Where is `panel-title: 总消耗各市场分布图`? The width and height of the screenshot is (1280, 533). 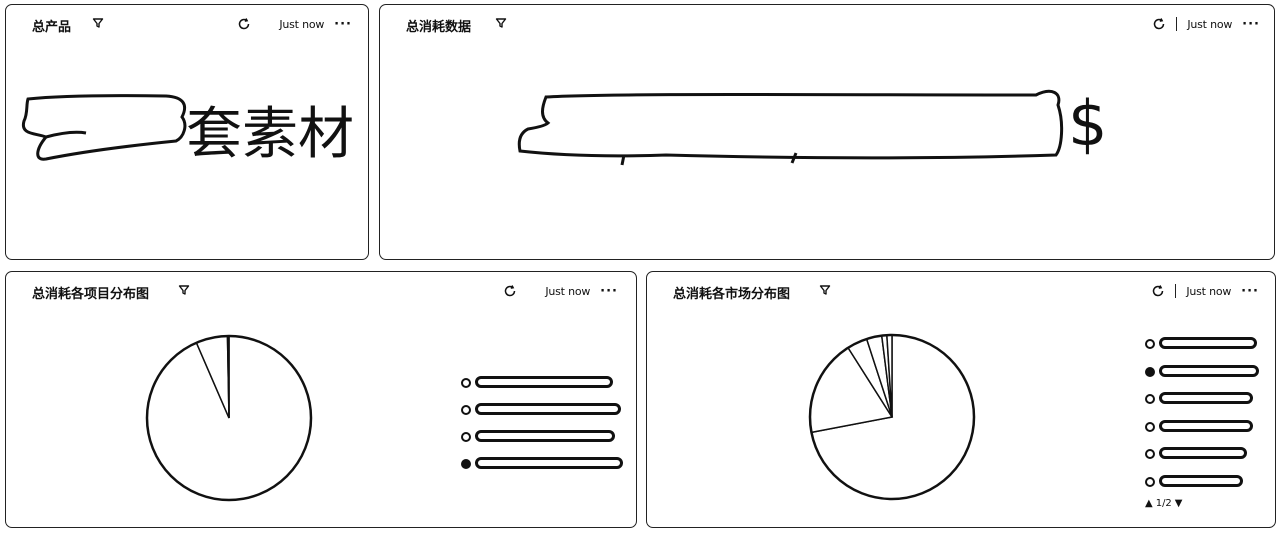 panel-title: 总消耗各市场分布图 is located at coordinates (732, 294).